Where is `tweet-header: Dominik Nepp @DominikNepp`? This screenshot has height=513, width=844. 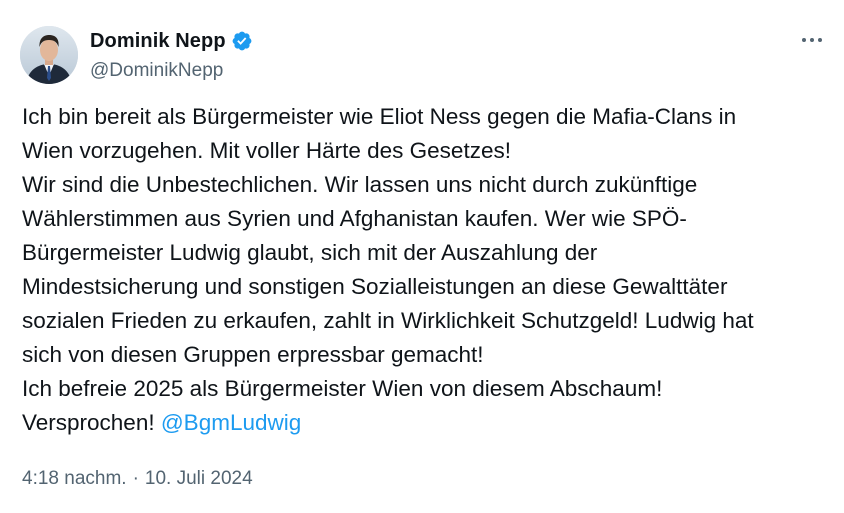
tweet-header: Dominik Nepp @DominikNepp is located at coordinates (425, 56).